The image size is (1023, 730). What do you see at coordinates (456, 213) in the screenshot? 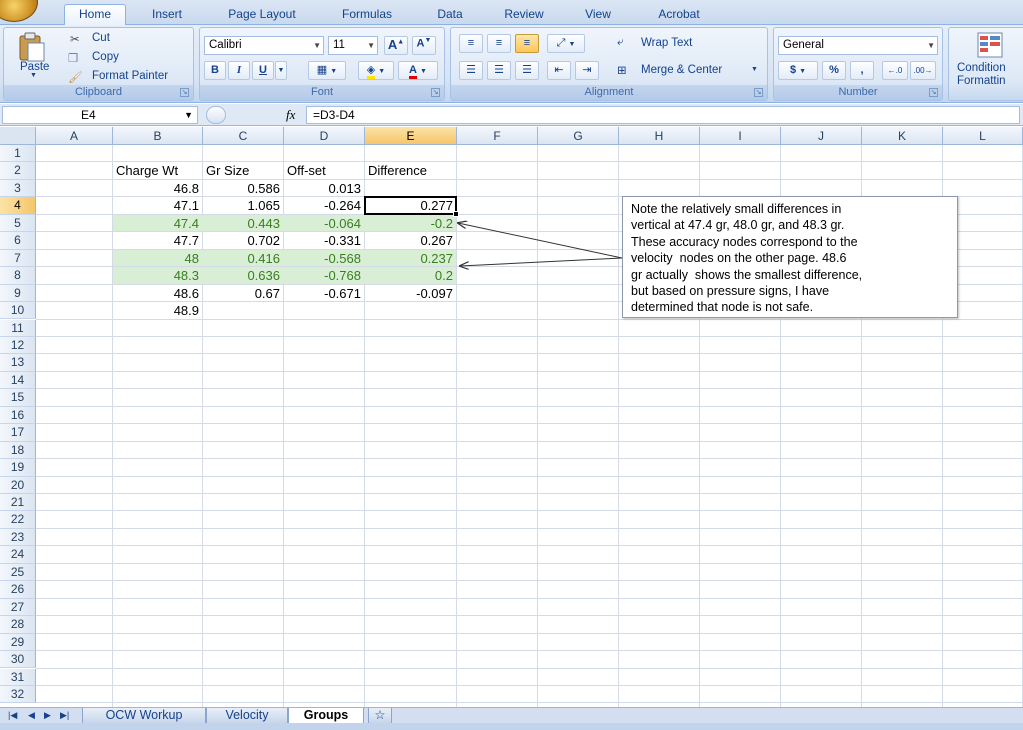
I see `fill-handle` at bounding box center [456, 213].